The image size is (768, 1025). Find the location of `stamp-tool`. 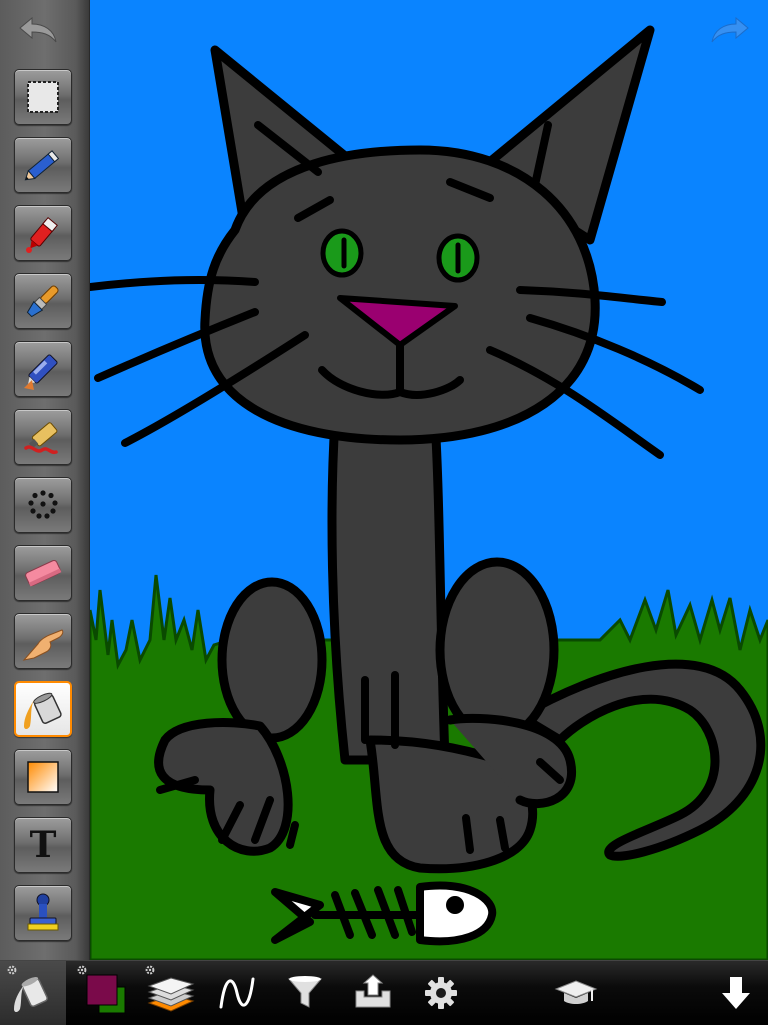

stamp-tool is located at coordinates (43, 913).